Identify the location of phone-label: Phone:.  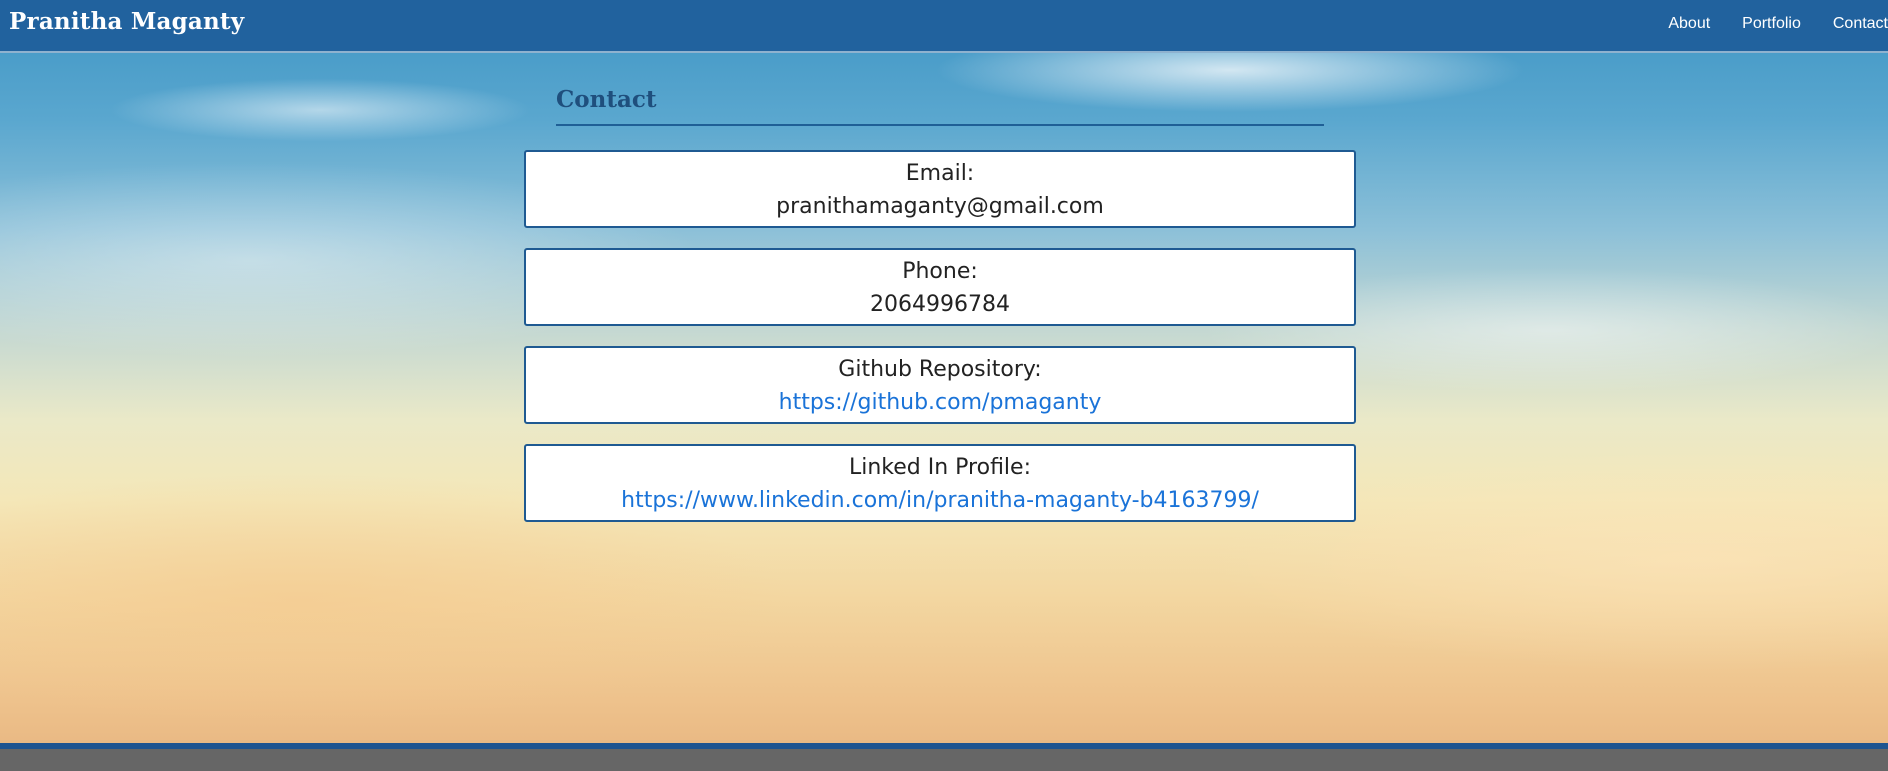
(940, 271).